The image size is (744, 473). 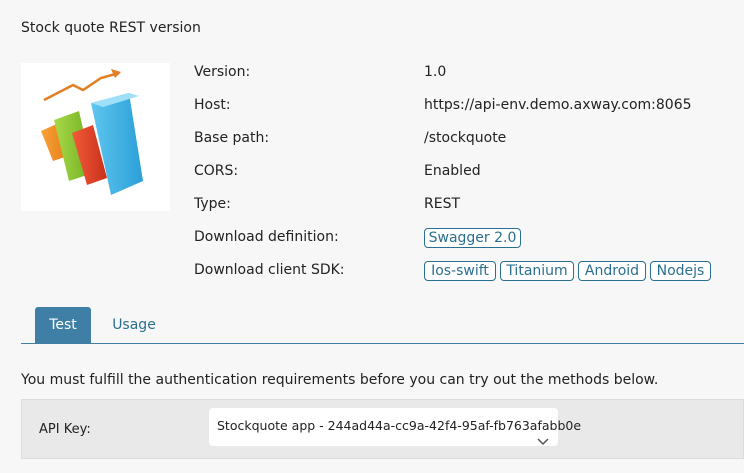 What do you see at coordinates (232, 138) in the screenshot?
I see `base-path-label: Base path:` at bounding box center [232, 138].